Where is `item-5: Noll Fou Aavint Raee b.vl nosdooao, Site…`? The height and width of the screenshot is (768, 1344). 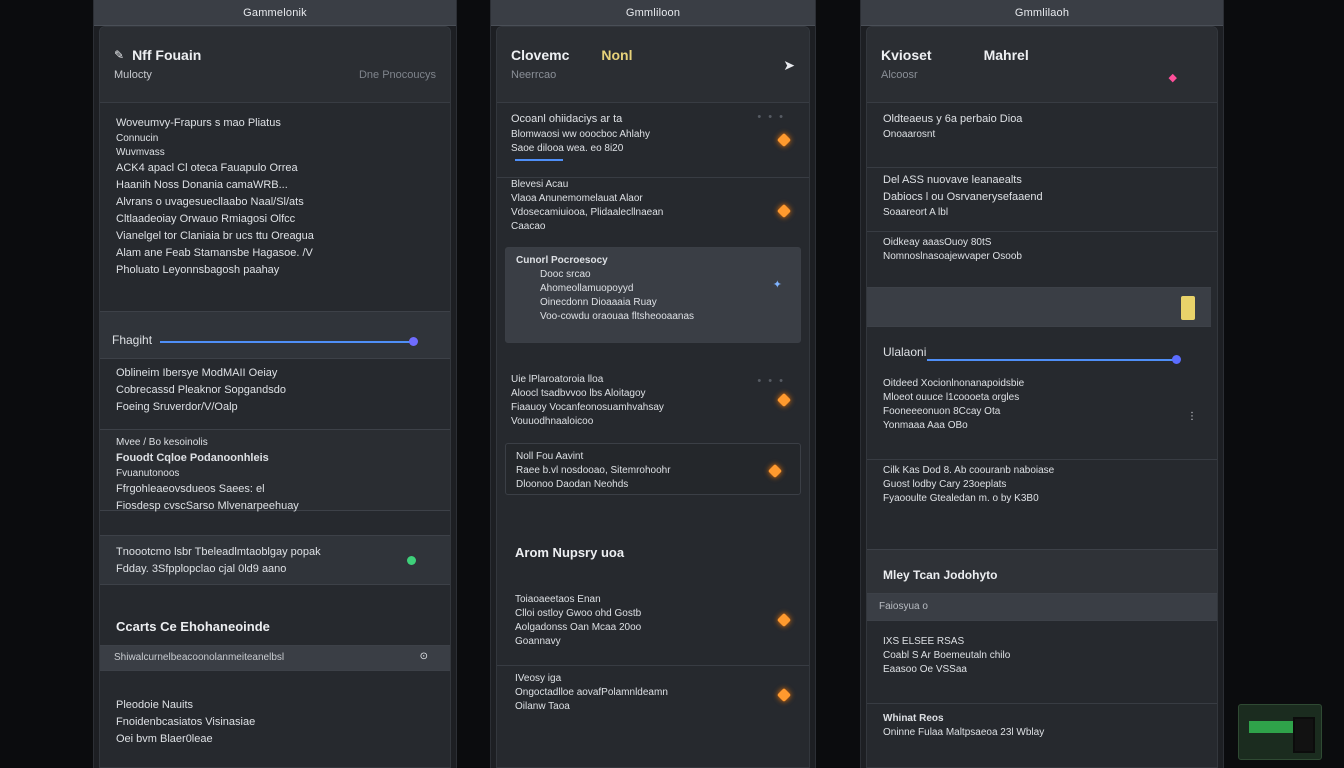
item-5: Noll Fou Aavint Raee b.vl nosdooao, Site… is located at coordinates (653, 469).